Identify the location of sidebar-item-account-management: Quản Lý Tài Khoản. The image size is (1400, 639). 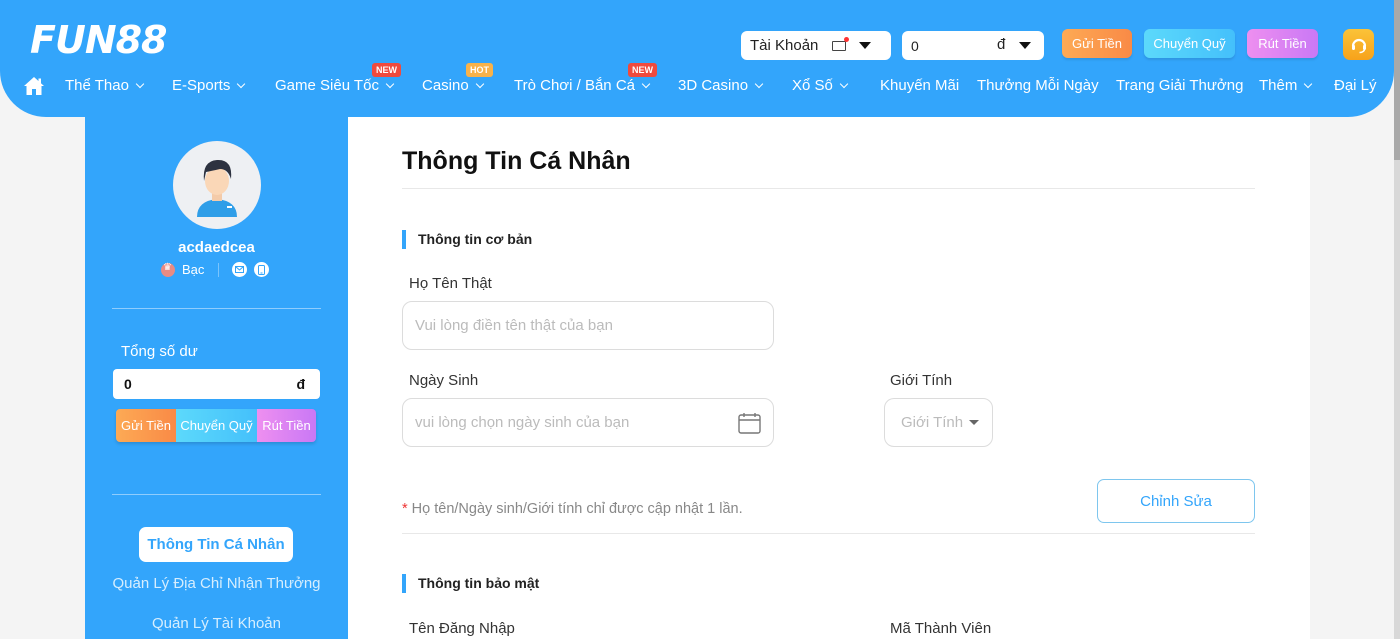
(216, 623).